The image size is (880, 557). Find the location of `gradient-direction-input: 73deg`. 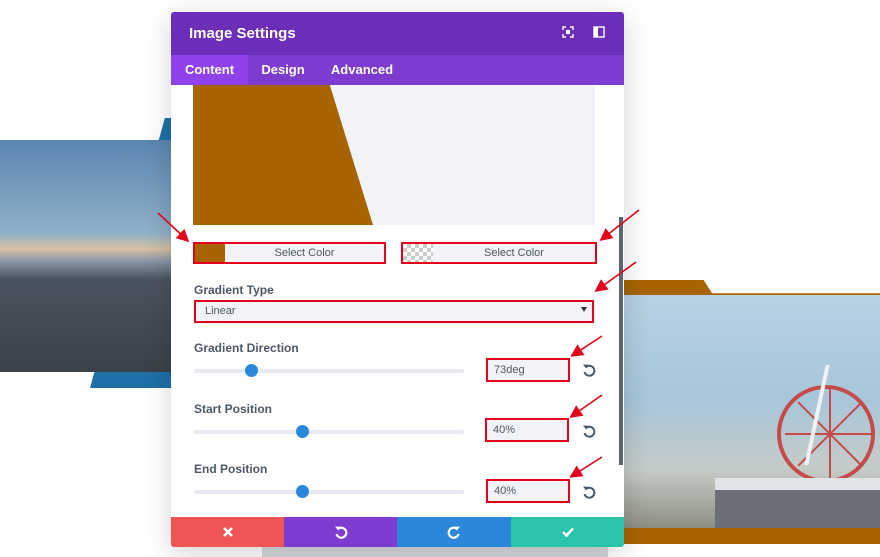

gradient-direction-input: 73deg is located at coordinates (528, 370).